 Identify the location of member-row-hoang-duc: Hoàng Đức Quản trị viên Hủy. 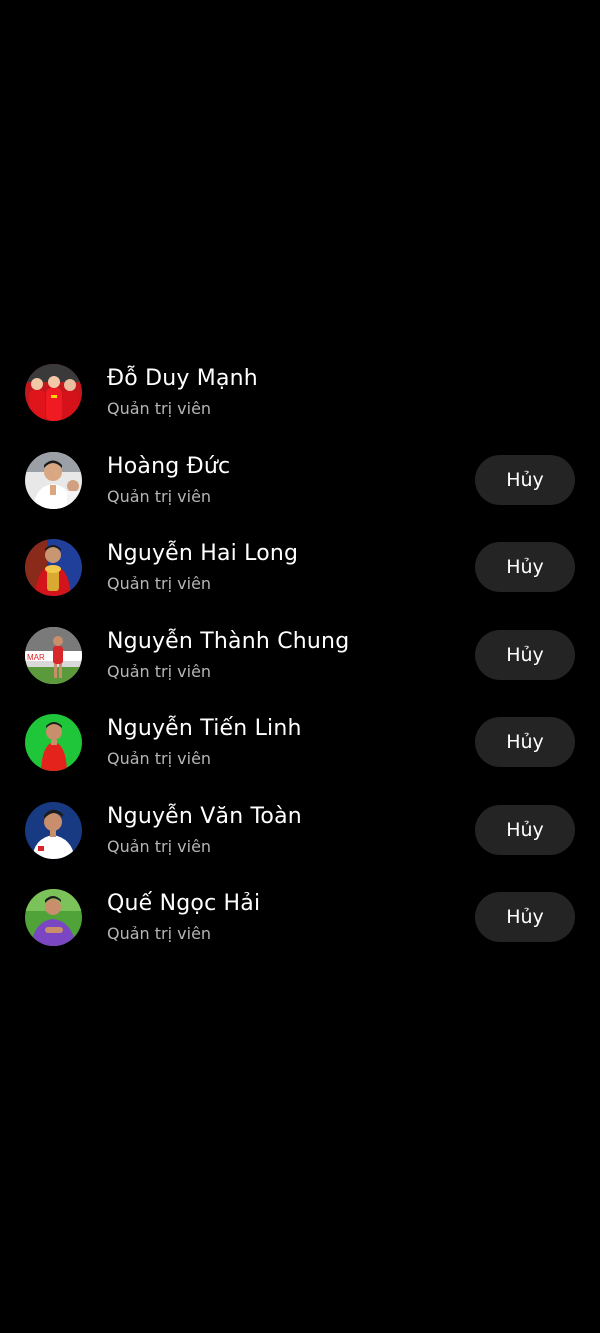
(300, 480).